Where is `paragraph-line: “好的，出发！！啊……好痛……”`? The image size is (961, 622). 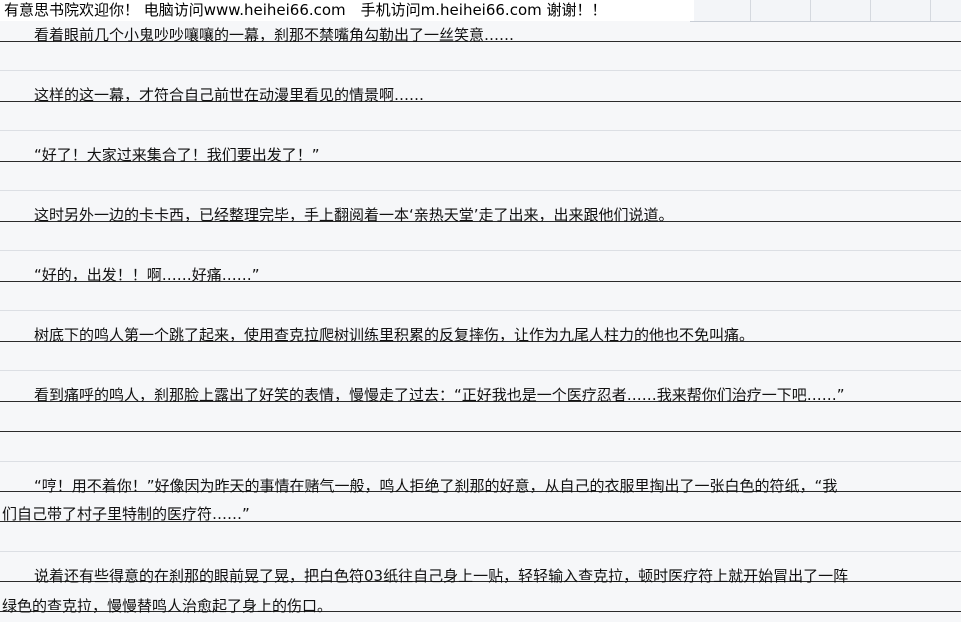
paragraph-line: “好的，出发！！啊……好痛……” is located at coordinates (147, 275).